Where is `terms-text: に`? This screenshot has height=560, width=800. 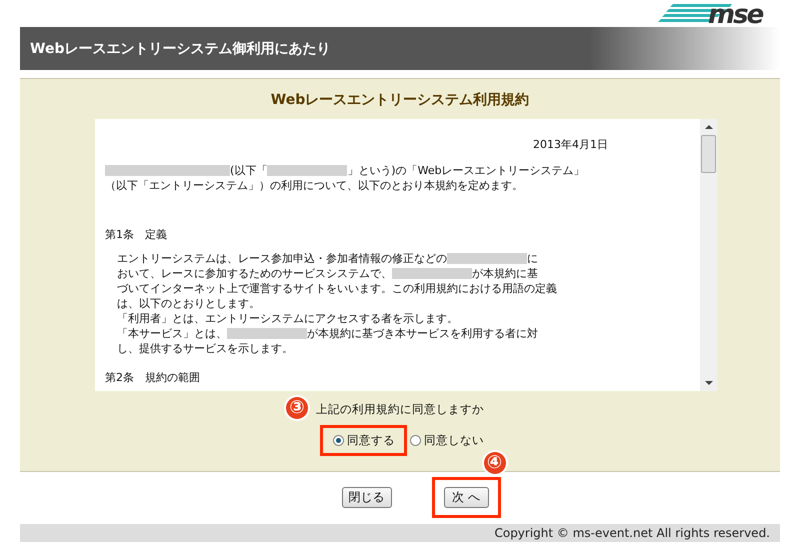 terms-text: に is located at coordinates (532, 258).